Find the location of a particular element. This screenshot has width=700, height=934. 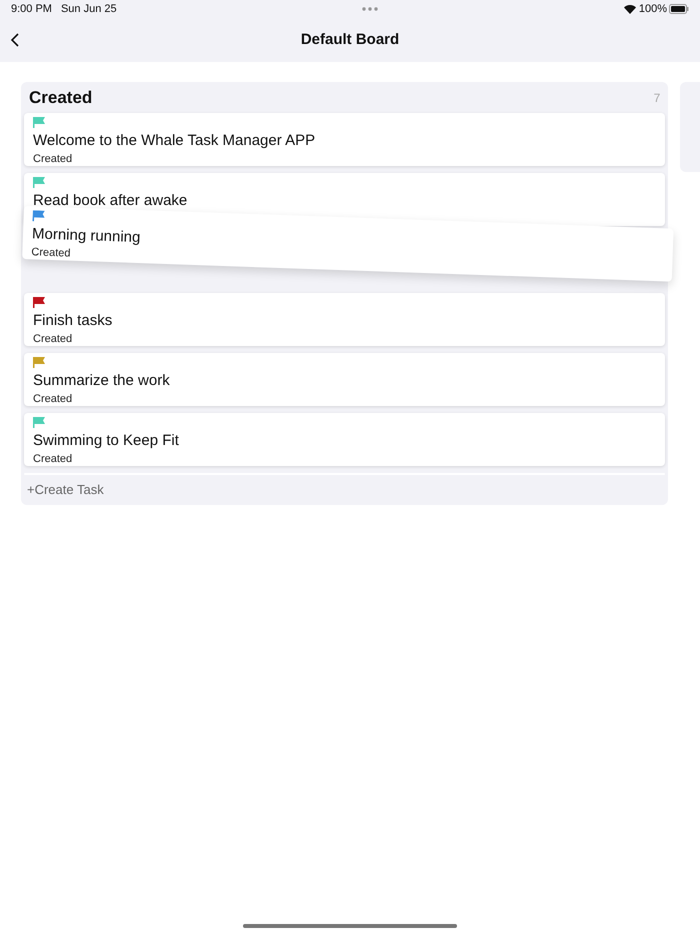

battery-percent: 100% is located at coordinates (652, 9).